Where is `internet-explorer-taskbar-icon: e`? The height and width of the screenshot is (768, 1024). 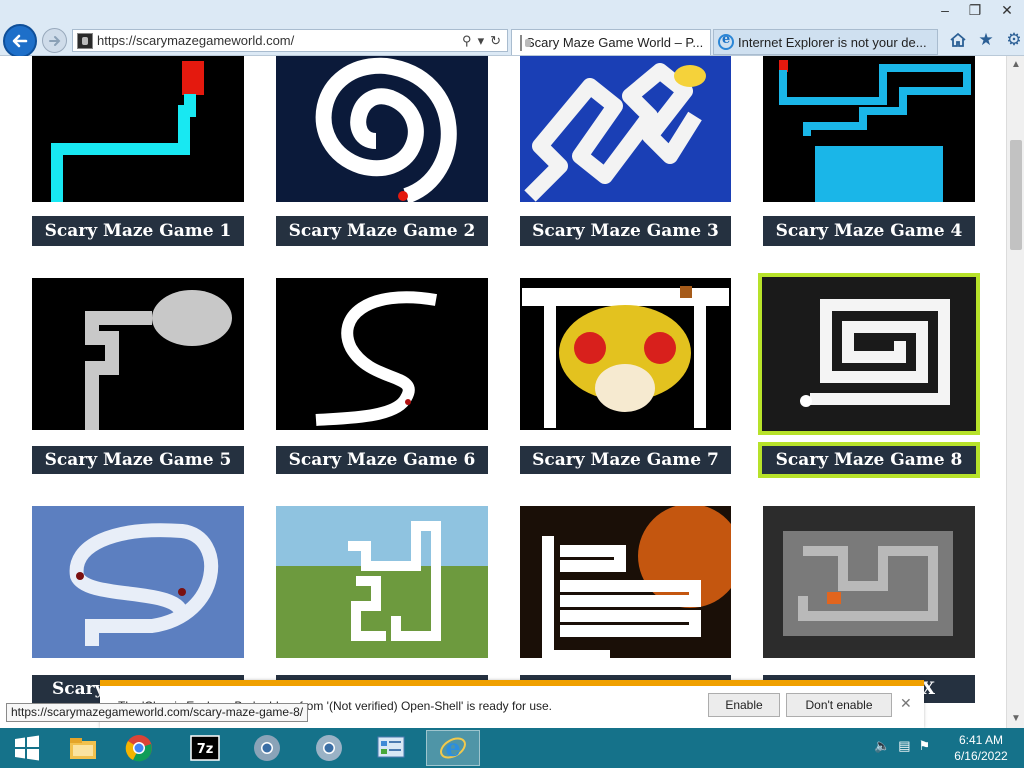
internet-explorer-taskbar-icon: e is located at coordinates (453, 748).